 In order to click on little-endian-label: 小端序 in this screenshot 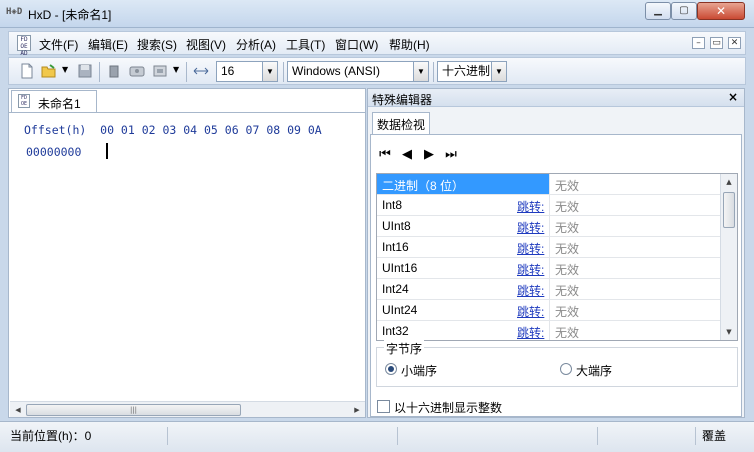, I will do `click(419, 370)`.